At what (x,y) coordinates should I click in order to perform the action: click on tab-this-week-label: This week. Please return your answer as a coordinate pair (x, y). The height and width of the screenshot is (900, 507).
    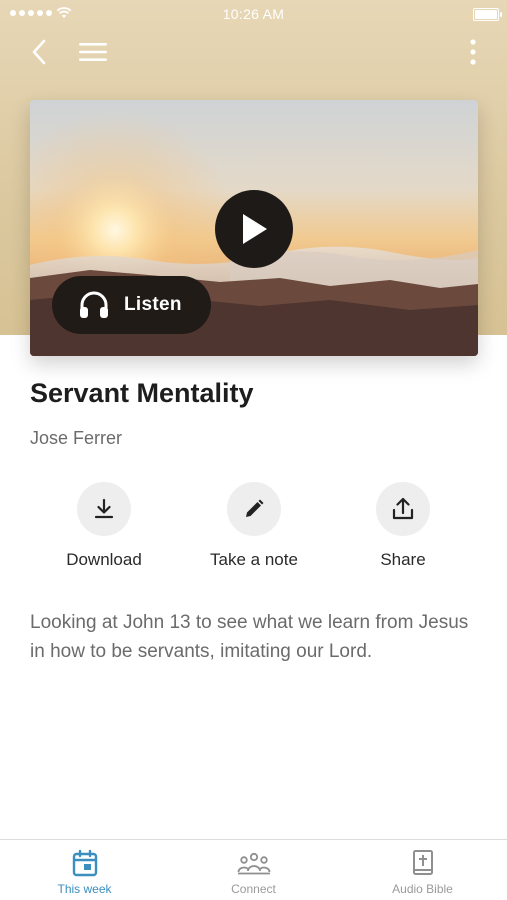
    Looking at the image, I should click on (84, 889).